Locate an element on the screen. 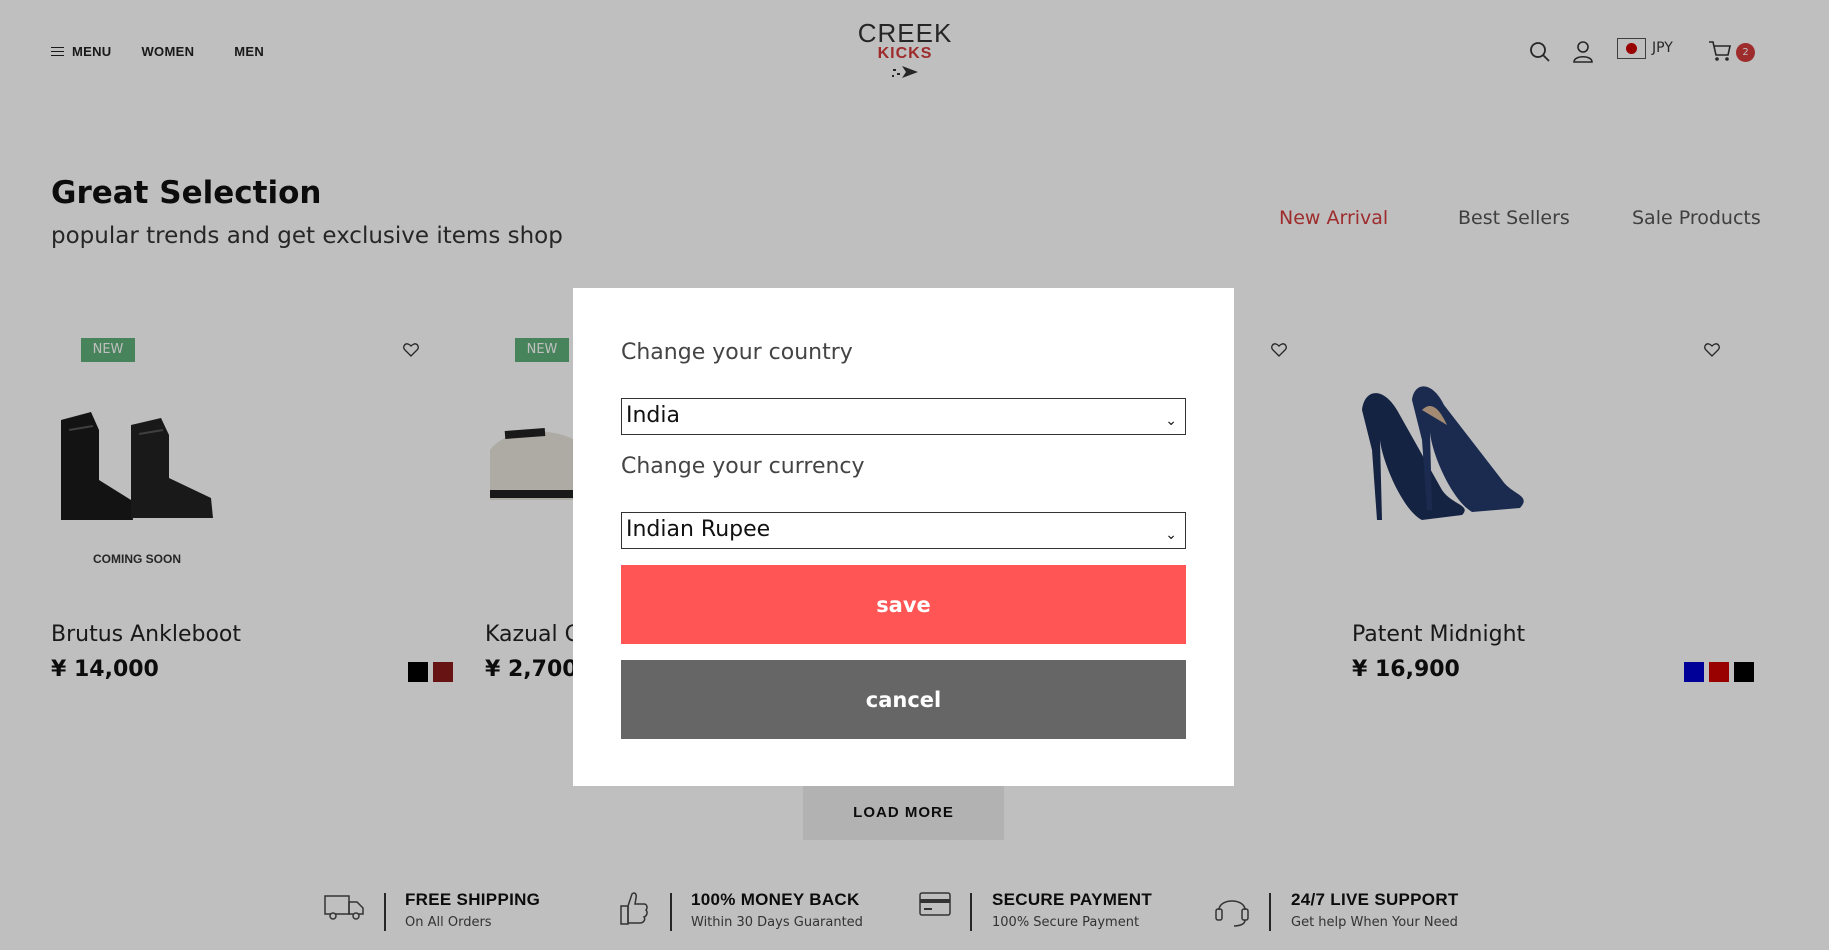 The height and width of the screenshot is (950, 1829). currency-select-value: Indian Rupee is located at coordinates (698, 529).